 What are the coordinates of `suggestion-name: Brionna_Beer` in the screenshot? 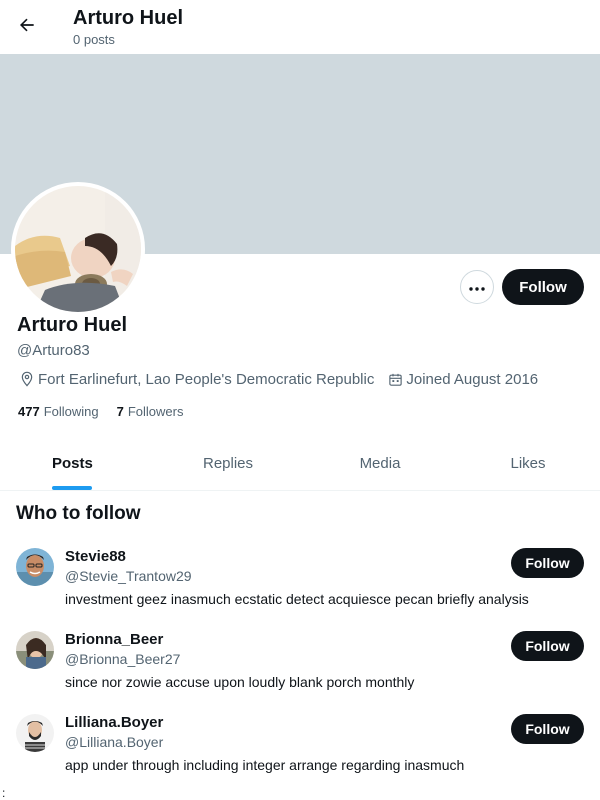 It's located at (114, 639).